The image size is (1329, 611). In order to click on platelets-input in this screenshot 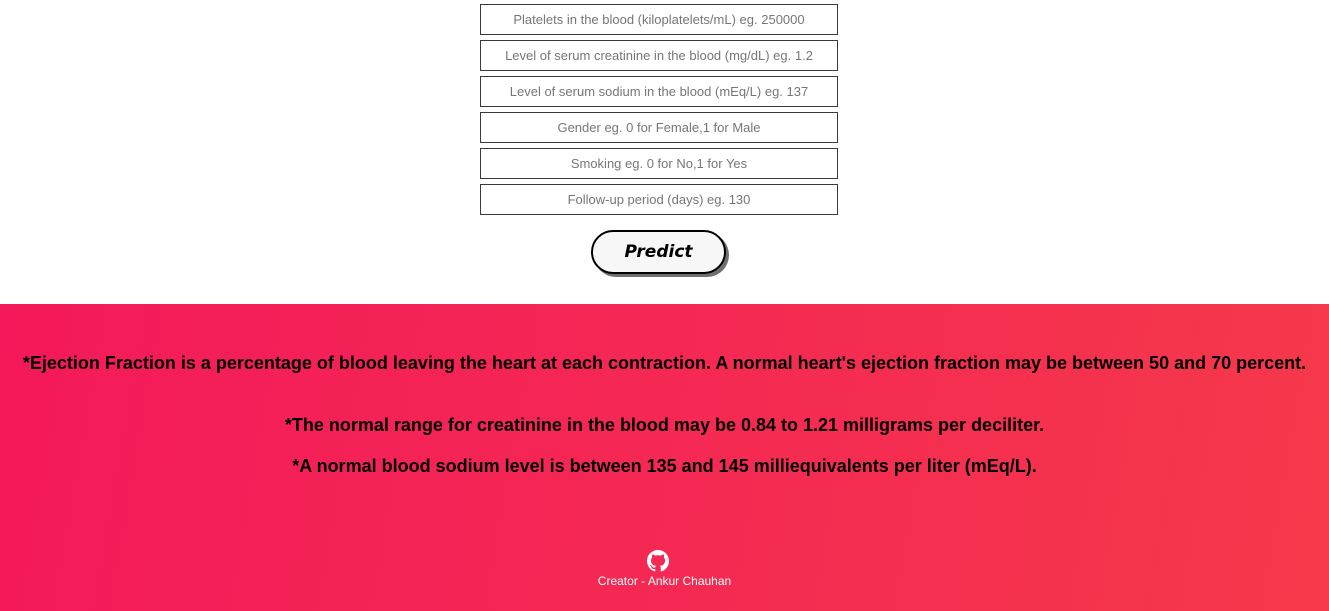, I will do `click(659, 19)`.